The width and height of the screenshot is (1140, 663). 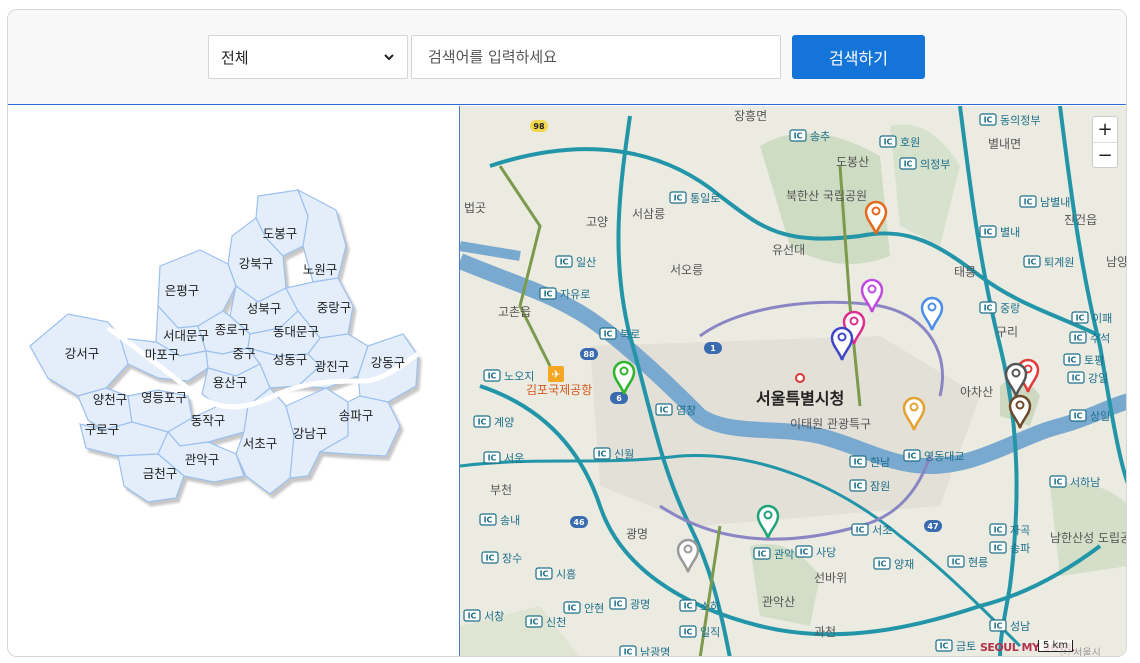 What do you see at coordinates (825, 631) in the screenshot?
I see `area-label: 과천` at bounding box center [825, 631].